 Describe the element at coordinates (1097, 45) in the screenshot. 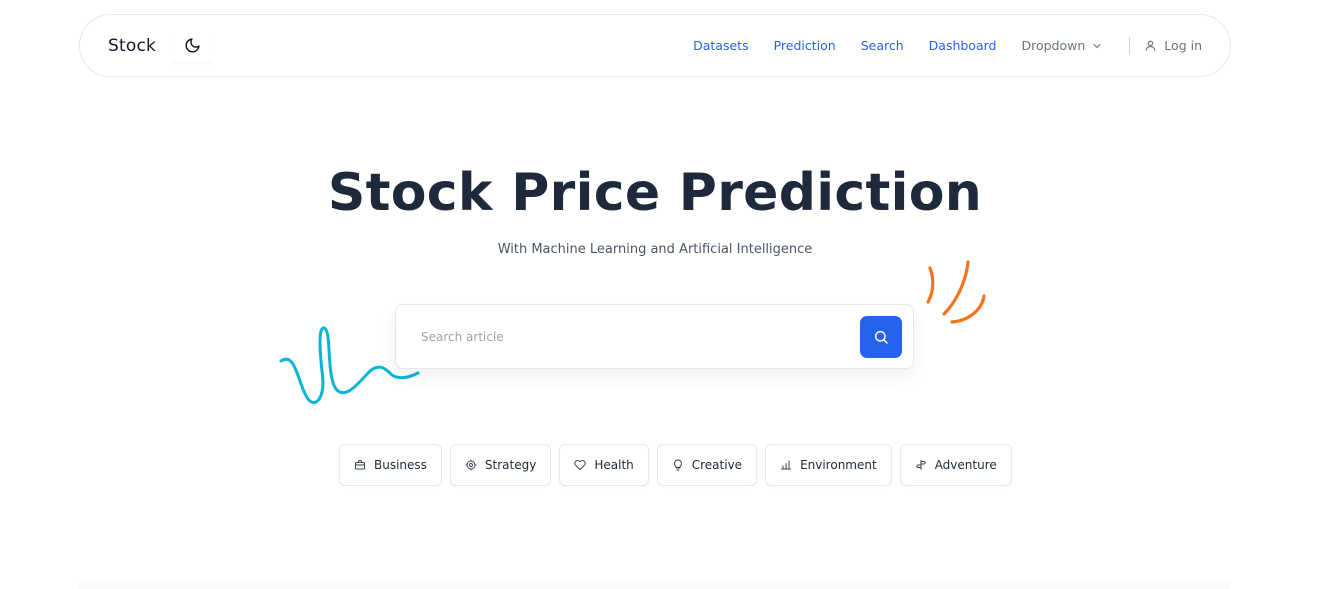

I see `chevron-down-icon` at that location.